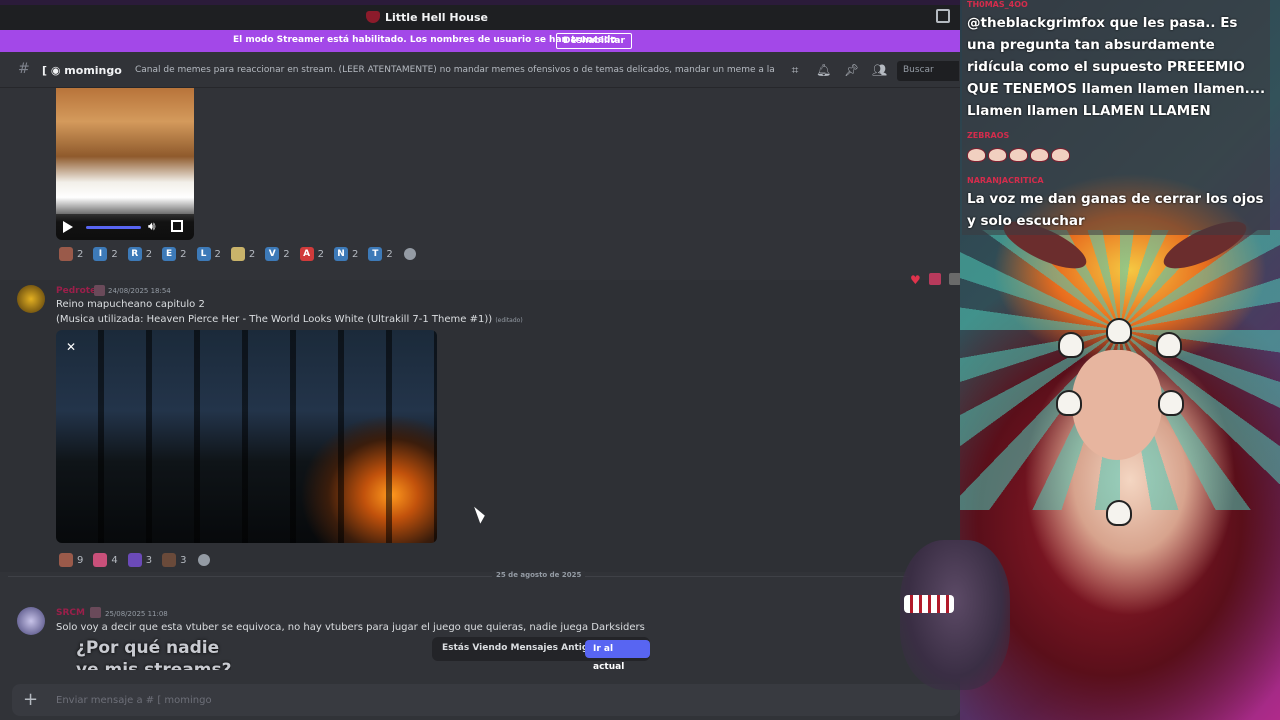 Image resolution: width=1280 pixels, height=720 pixels. Describe the element at coordinates (375, 254) in the screenshot. I see `reaction-emoji-icon: T` at that location.